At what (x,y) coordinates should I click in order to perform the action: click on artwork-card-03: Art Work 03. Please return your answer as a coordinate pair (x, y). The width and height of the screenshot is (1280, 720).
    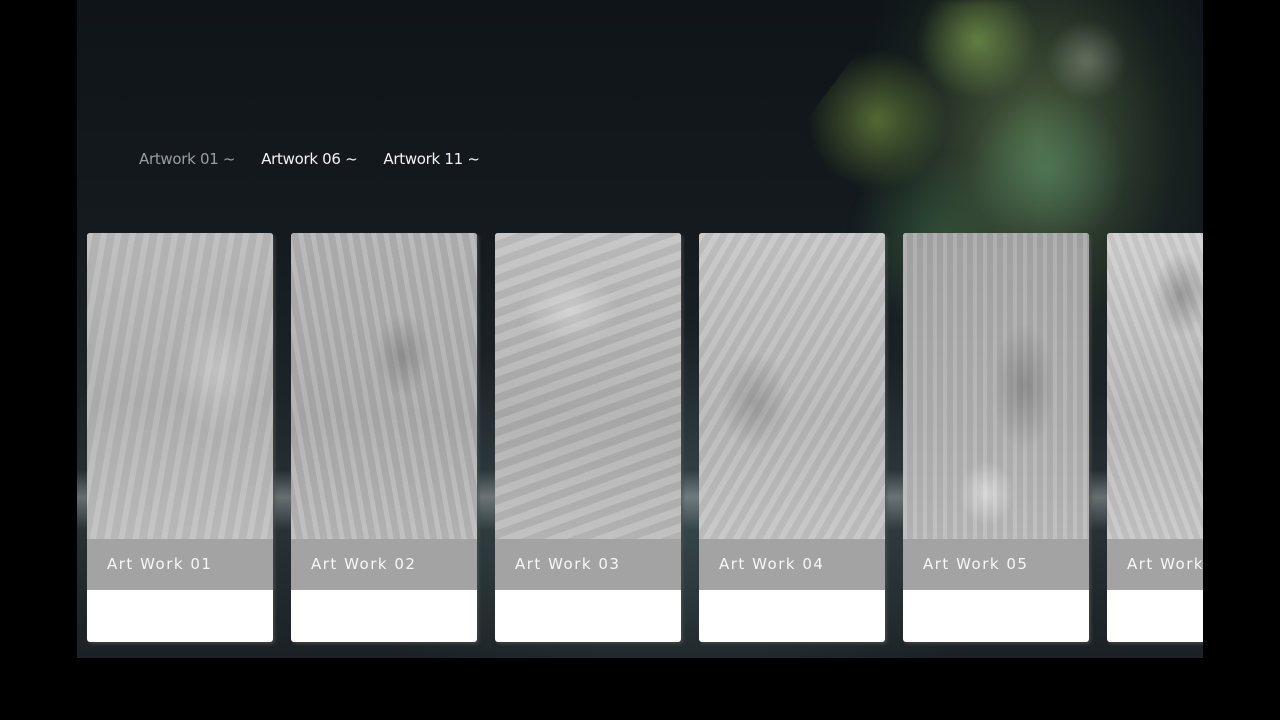
    Looking at the image, I should click on (588, 437).